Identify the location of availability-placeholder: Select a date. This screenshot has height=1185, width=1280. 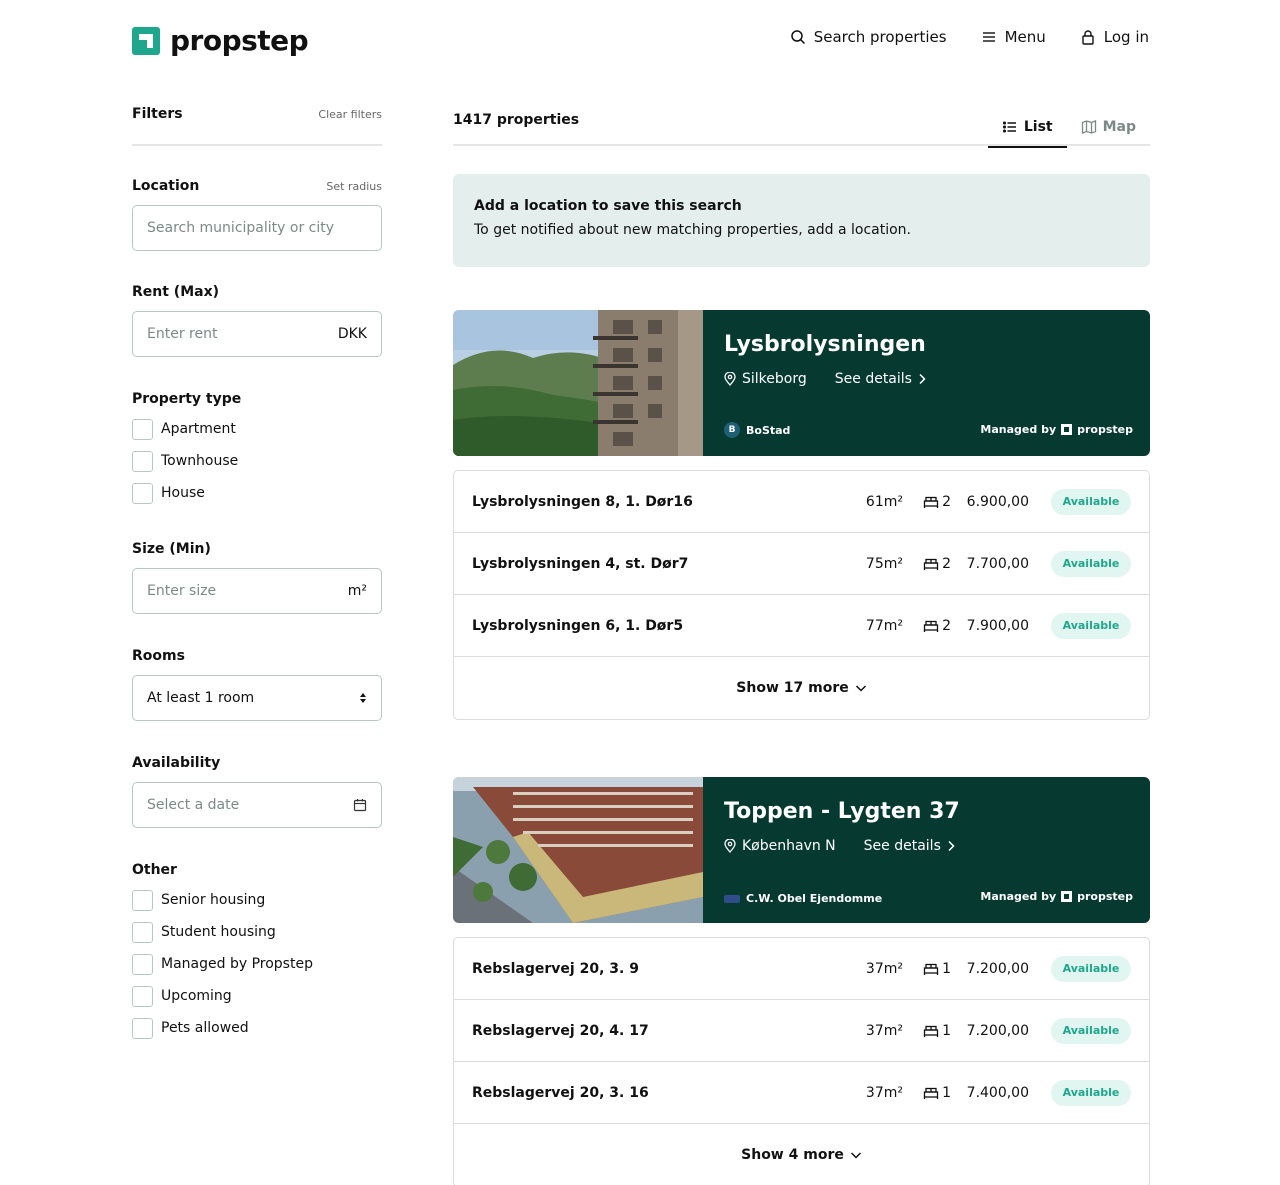
(193, 805).